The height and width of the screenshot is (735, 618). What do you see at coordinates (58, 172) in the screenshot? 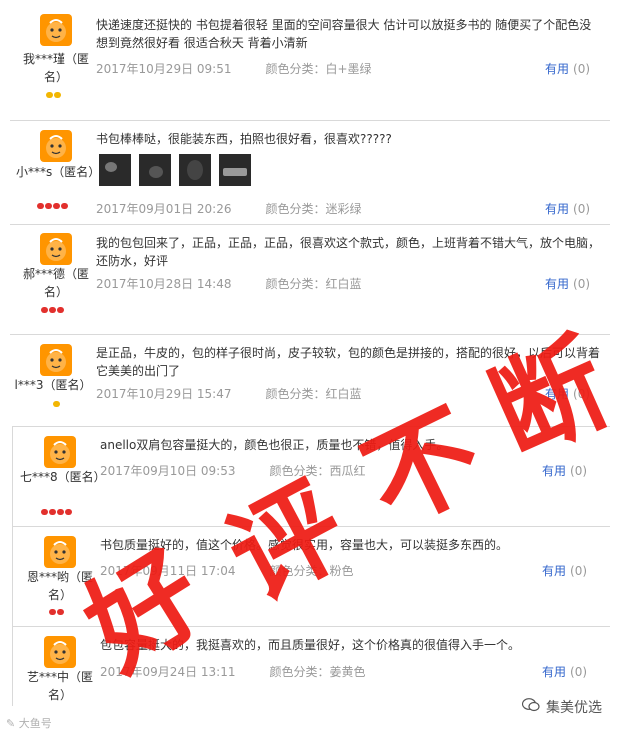
I see `user-name: 小***s（匿名）` at bounding box center [58, 172].